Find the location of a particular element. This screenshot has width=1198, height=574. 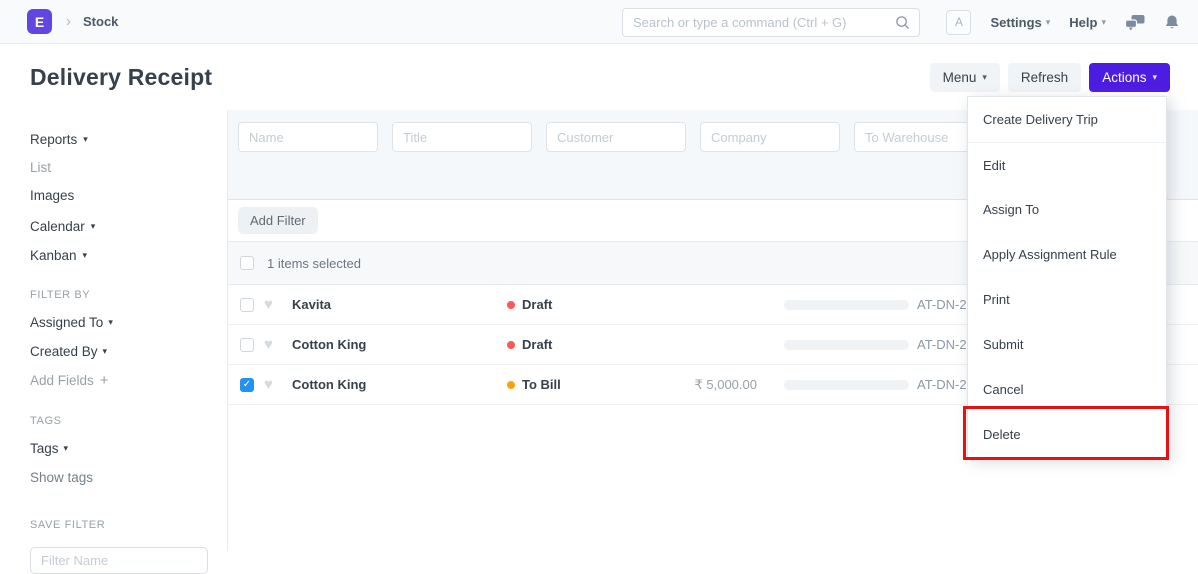

sidebar-item-created-by: Created By ▾ is located at coordinates (128, 351).